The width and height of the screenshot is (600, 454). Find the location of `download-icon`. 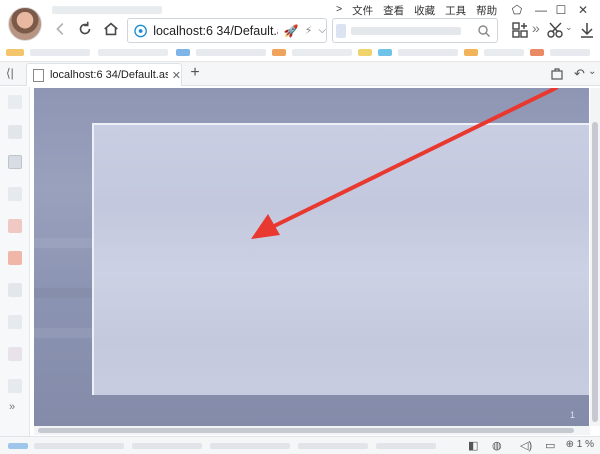

download-icon is located at coordinates (587, 30).